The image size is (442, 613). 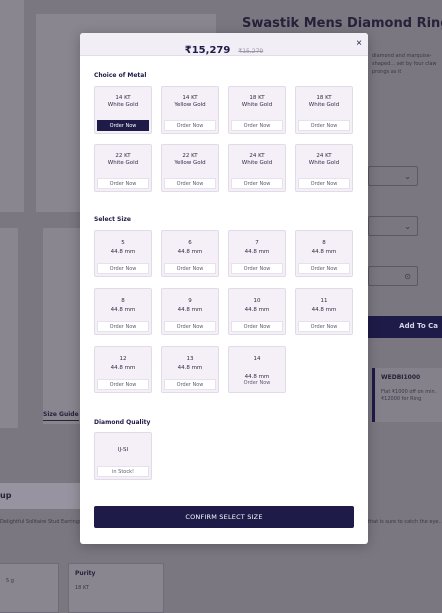 What do you see at coordinates (342, 23) in the screenshot?
I see `product-title: Swastik Mens Diamond Ring` at bounding box center [342, 23].